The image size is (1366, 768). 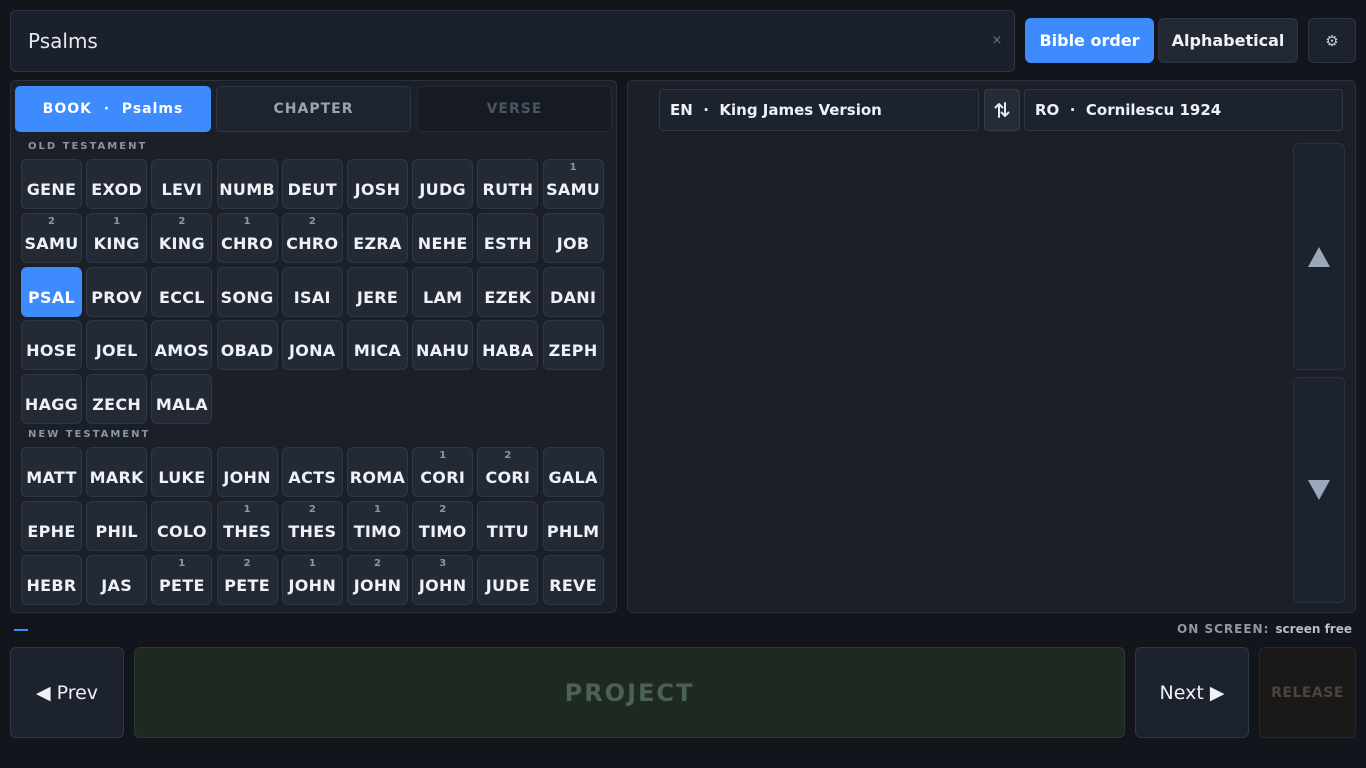 I want to click on book-button: EZEK, so click(x=508, y=291).